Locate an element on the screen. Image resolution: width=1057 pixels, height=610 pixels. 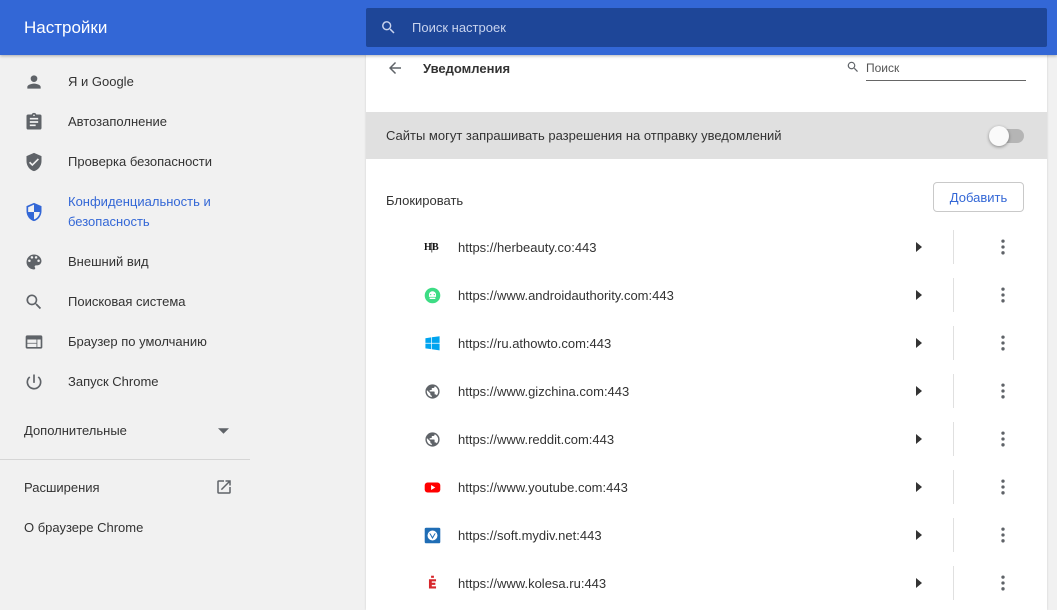
site-row: https://www.youtube.com:443 is located at coordinates (706, 487).